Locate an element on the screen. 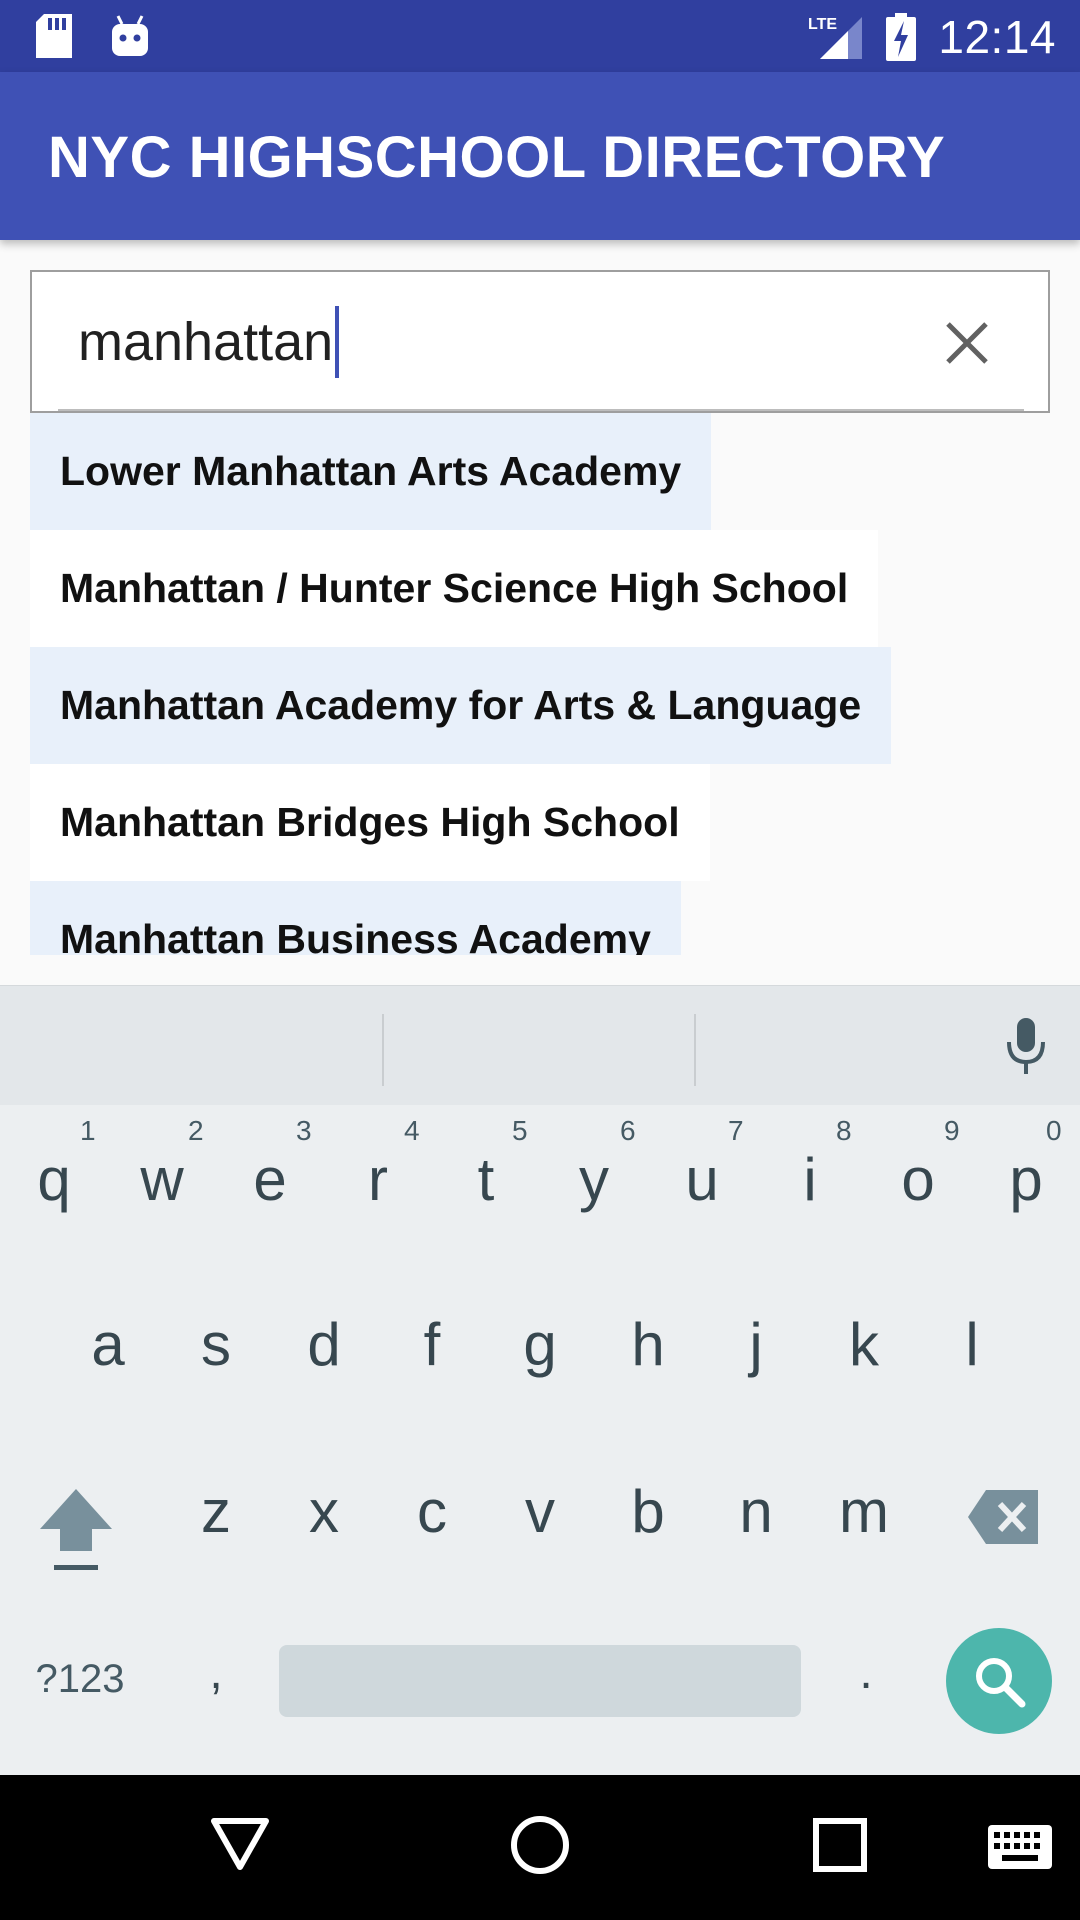  symbols-key: ?123 is located at coordinates (80, 1687).